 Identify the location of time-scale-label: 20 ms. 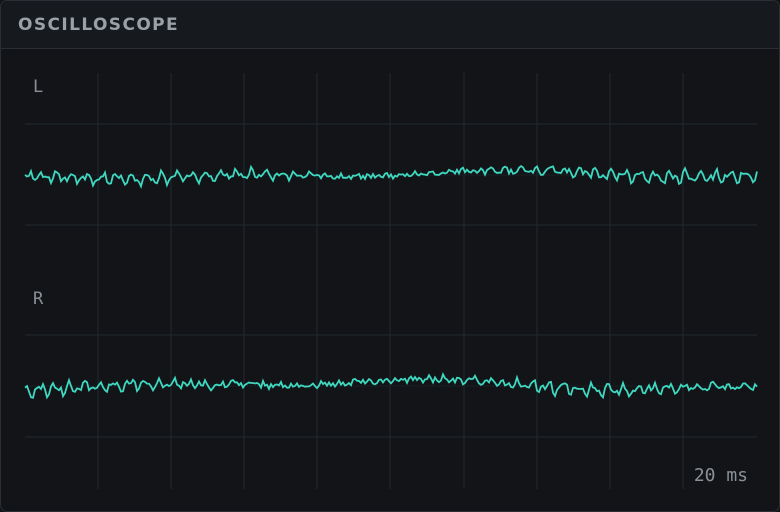
(721, 475).